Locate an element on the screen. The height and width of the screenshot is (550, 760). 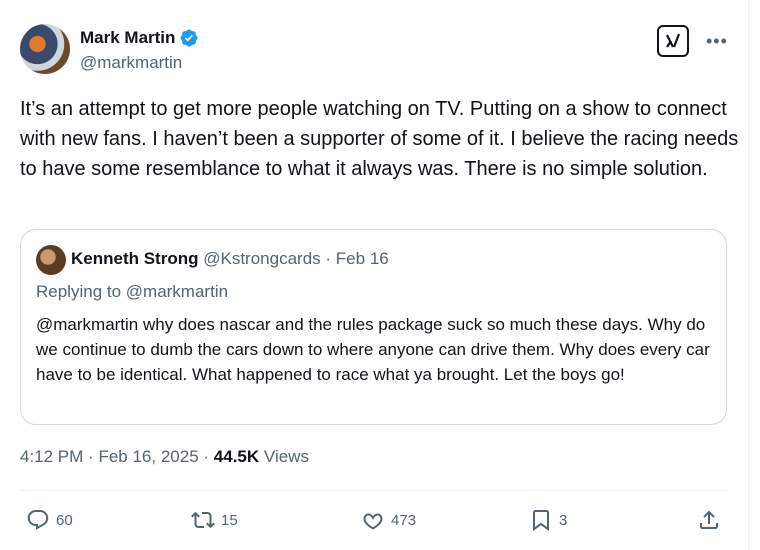
quote-date: Feb 16 is located at coordinates (362, 258).